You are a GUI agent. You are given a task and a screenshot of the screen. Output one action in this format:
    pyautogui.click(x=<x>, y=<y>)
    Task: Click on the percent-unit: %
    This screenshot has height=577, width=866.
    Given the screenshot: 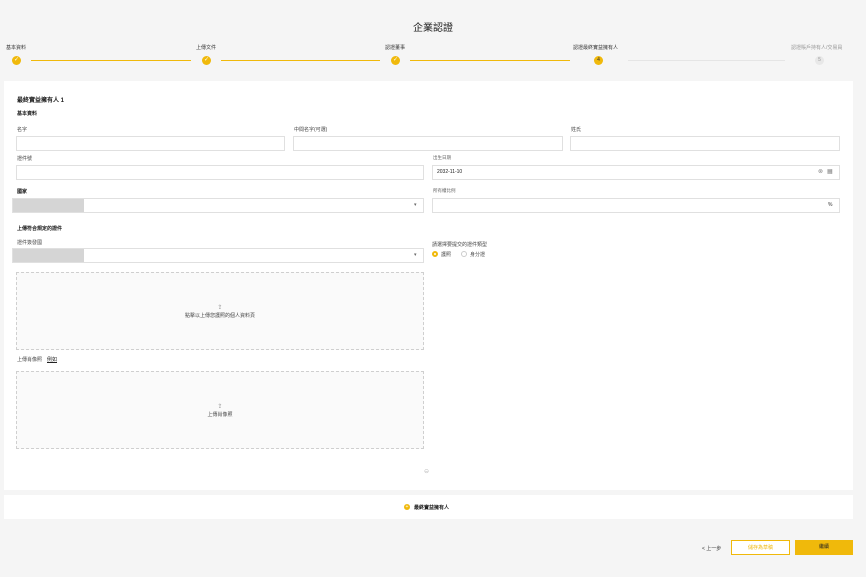 What is the action you would take?
    pyautogui.click(x=830, y=205)
    